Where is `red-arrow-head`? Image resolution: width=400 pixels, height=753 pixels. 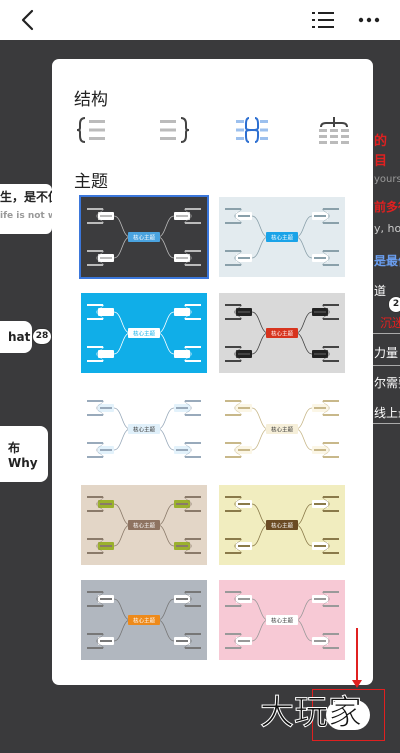
red-arrow-head is located at coordinates (357, 684).